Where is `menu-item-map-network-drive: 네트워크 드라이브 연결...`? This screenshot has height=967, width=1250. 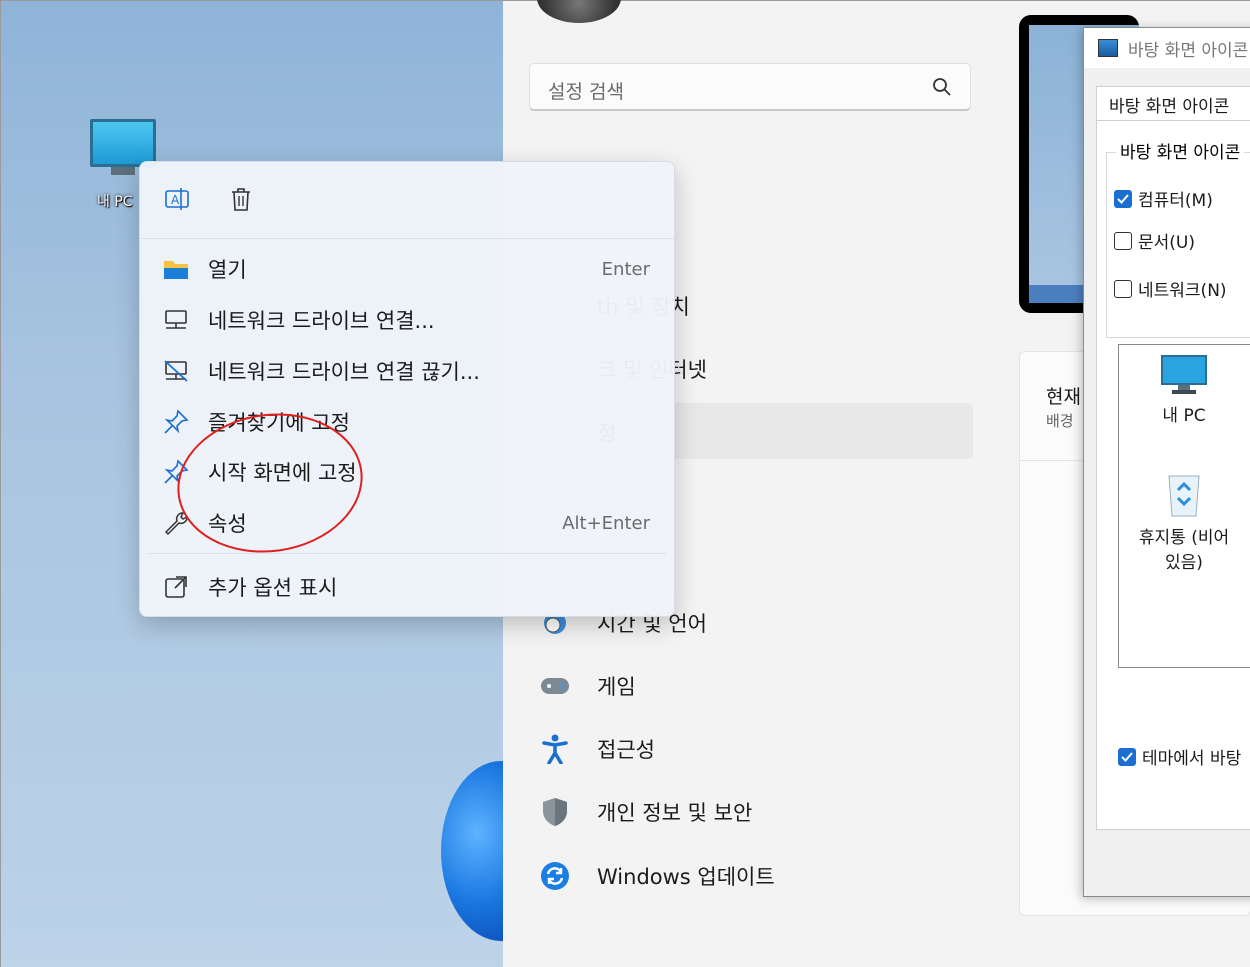 menu-item-map-network-drive: 네트워크 드라이브 연결... is located at coordinates (407, 320).